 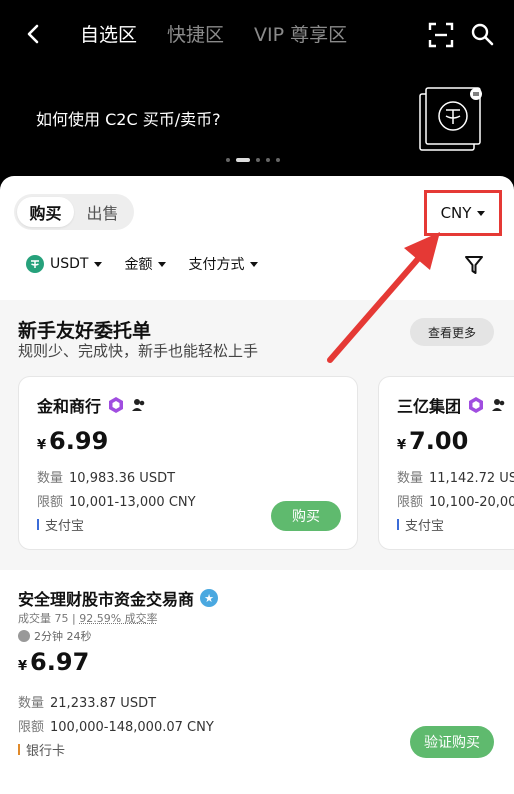 I want to click on verify-buy-button: 验证购买, so click(x=452, y=742).